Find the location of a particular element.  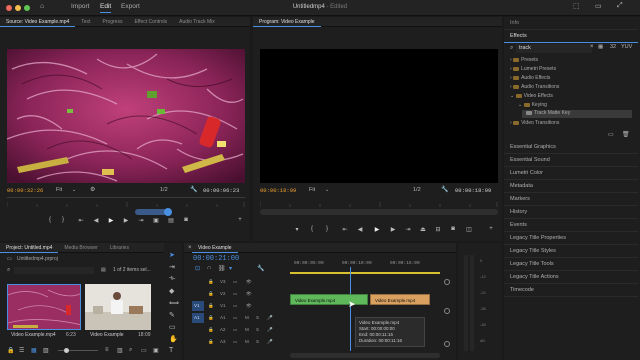

thumb-video-example is located at coordinates (118, 307).